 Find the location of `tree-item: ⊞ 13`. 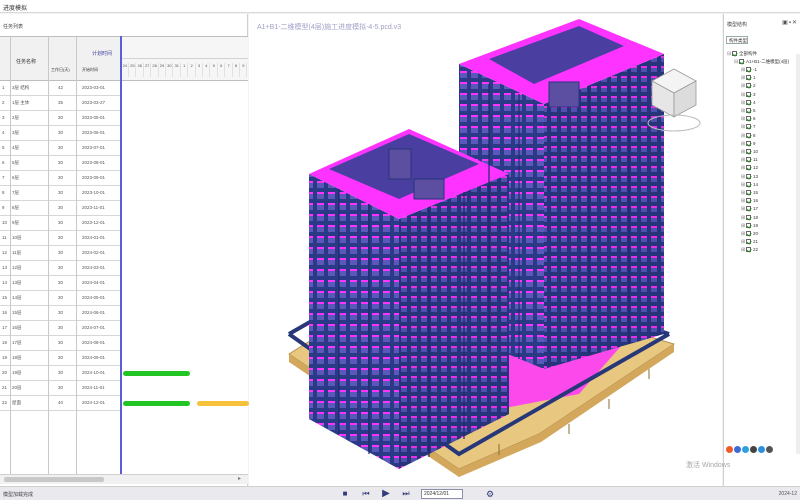

tree-item: ⊞ 13 is located at coordinates (749, 177).